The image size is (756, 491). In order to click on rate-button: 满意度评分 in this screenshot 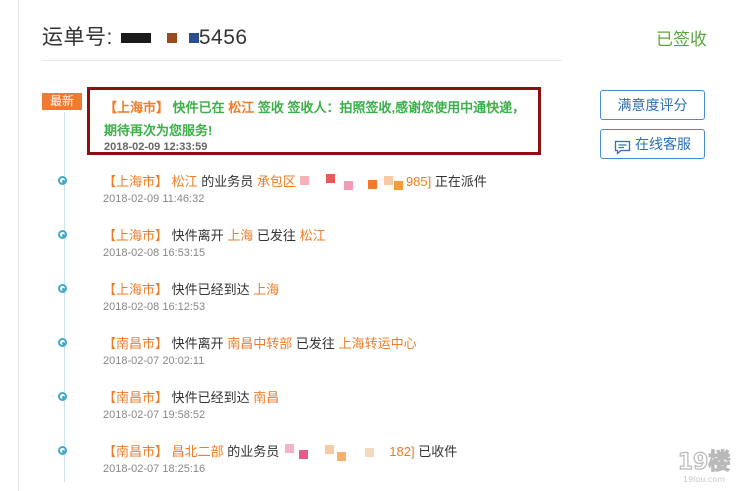, I will do `click(652, 105)`.